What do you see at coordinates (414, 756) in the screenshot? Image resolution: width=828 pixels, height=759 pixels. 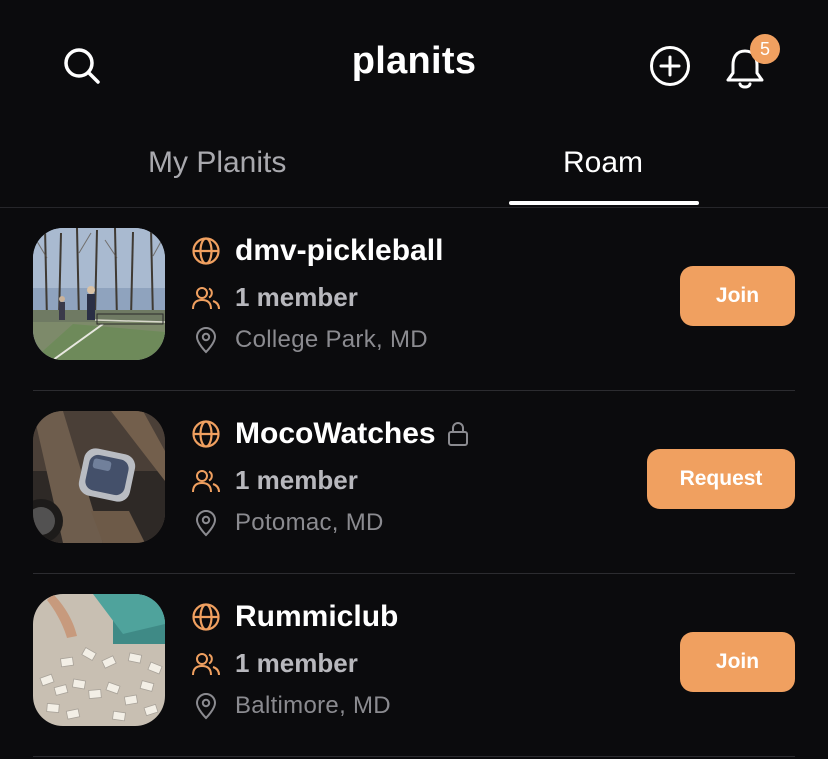 I see `row-divider` at bounding box center [414, 756].